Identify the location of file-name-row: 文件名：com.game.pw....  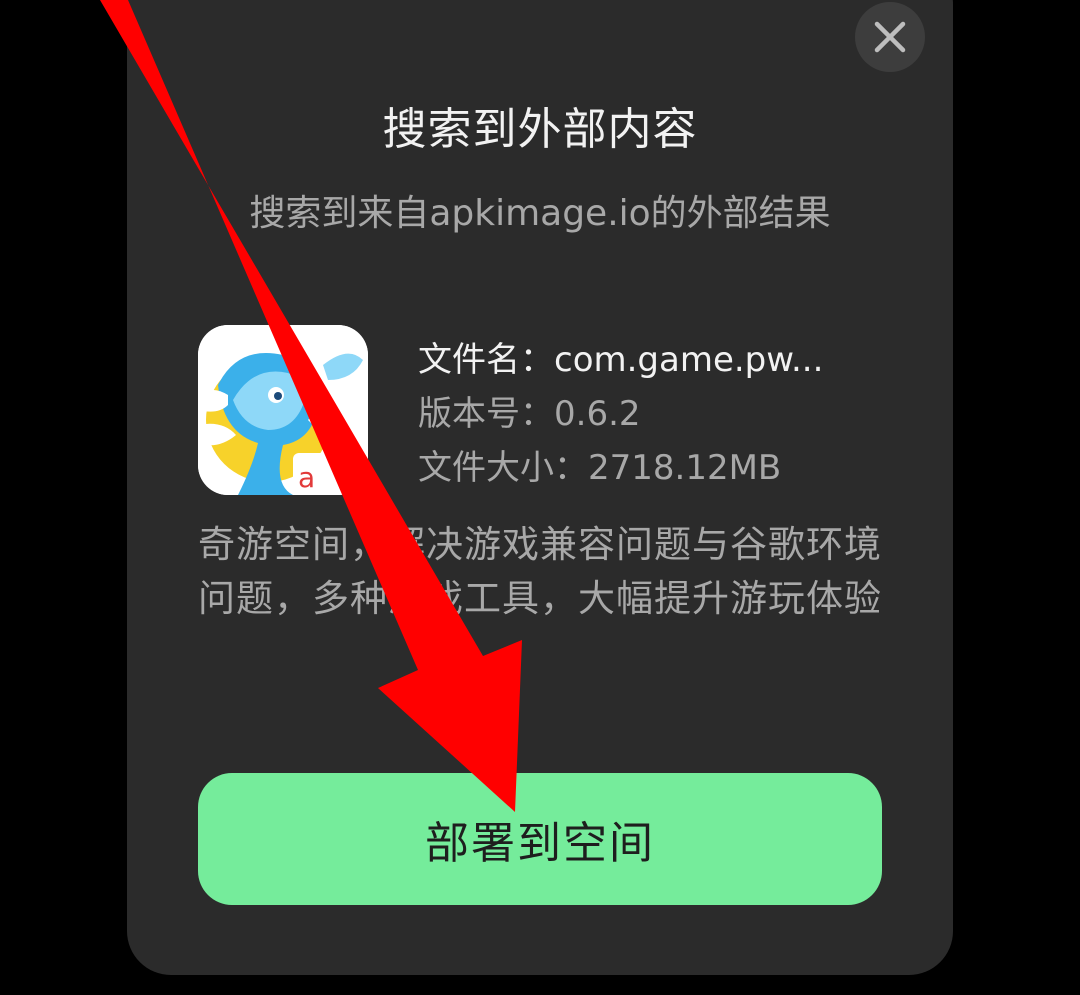
(648, 360).